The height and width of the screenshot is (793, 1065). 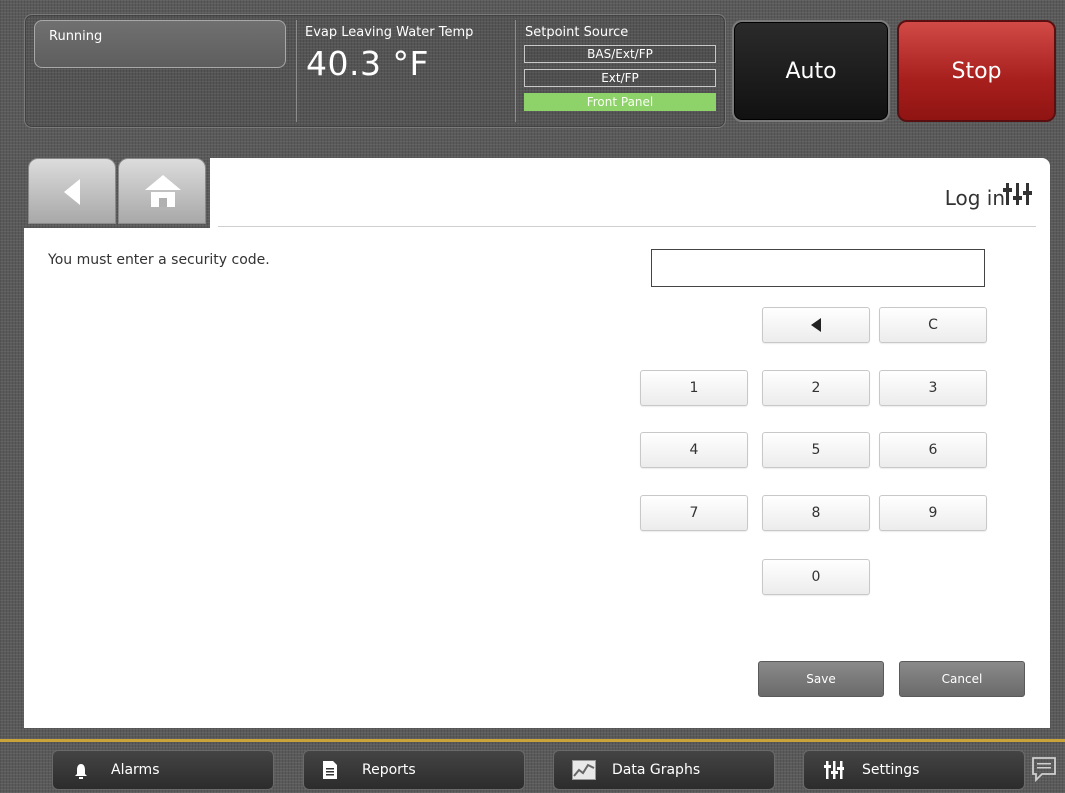 I want to click on chat-icon, so click(x=1044, y=769).